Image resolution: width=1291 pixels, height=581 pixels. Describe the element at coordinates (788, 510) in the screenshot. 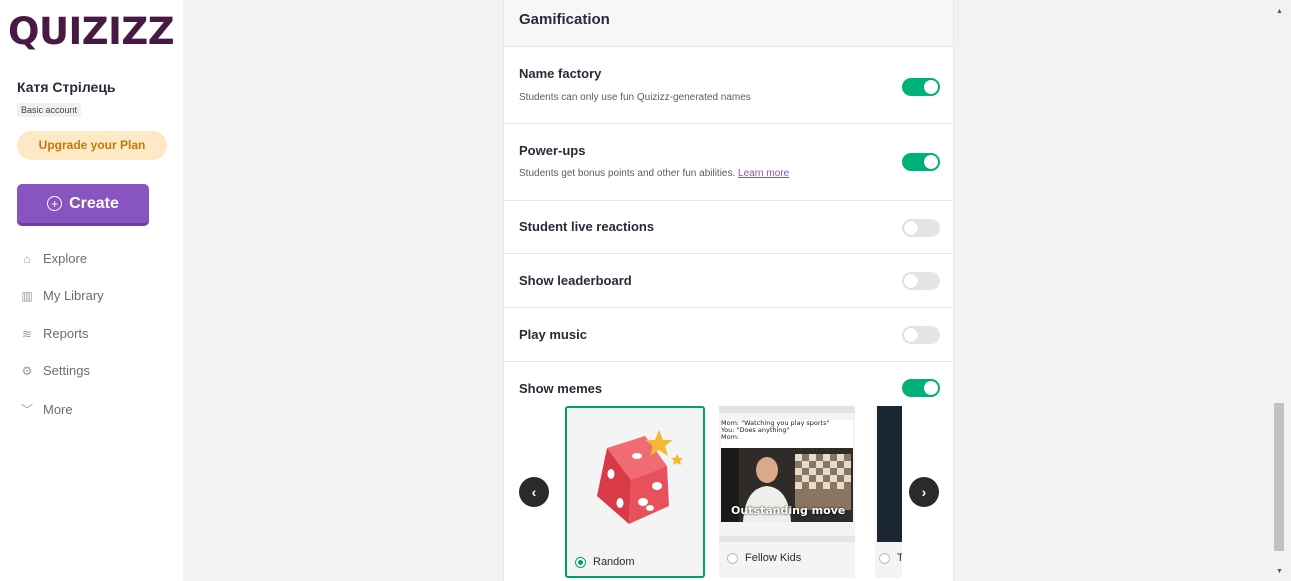

I see `meme-overlay-text: Outstanding move` at that location.